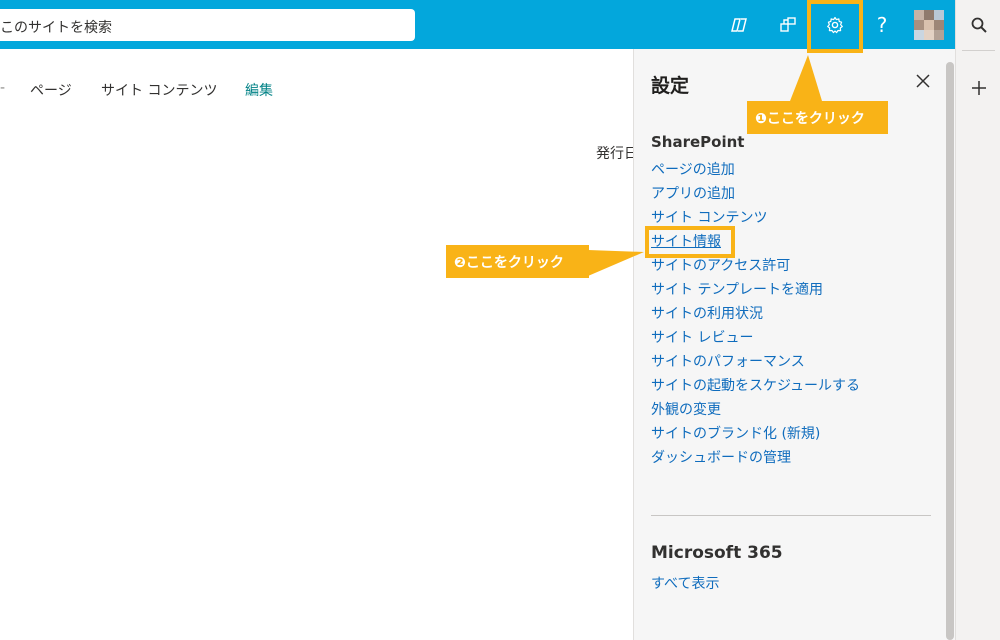 This screenshot has height=640, width=1000. Describe the element at coordinates (207, 25) in the screenshot. I see `search-box: このサイトを検索` at that location.